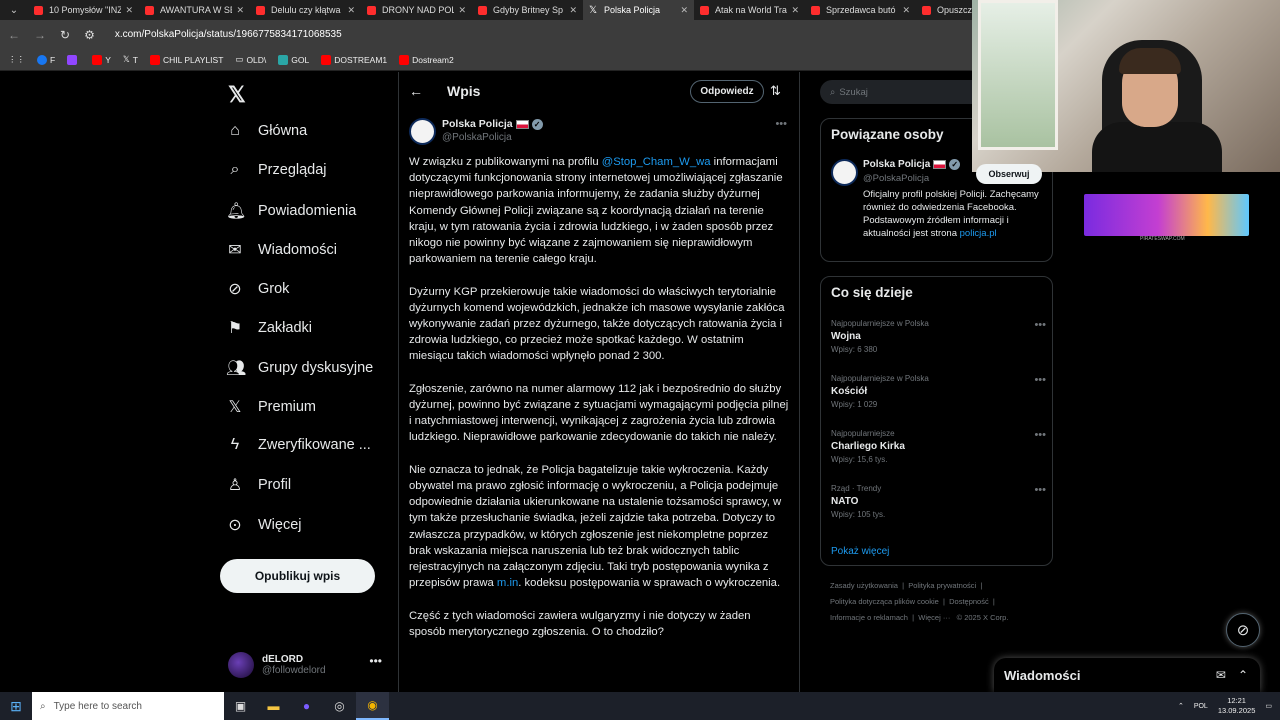 The height and width of the screenshot is (720, 1280). Describe the element at coordinates (101, 59) in the screenshot. I see `bookmark-item: Y` at that location.